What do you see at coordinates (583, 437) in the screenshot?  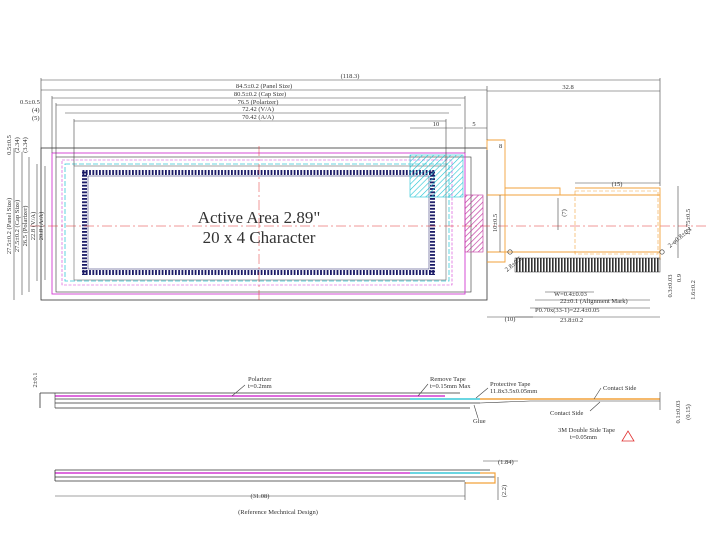 I see `label-3m-tape-t: t=0.05mm` at bounding box center [583, 437].